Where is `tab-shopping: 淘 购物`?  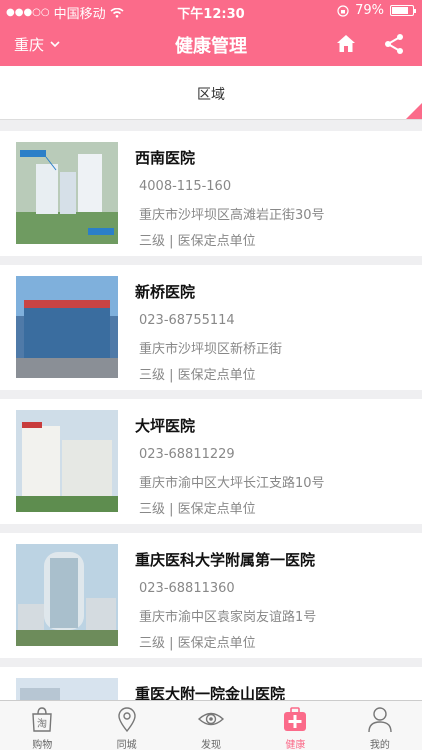 tab-shopping: 淘 购物 is located at coordinates (42, 725).